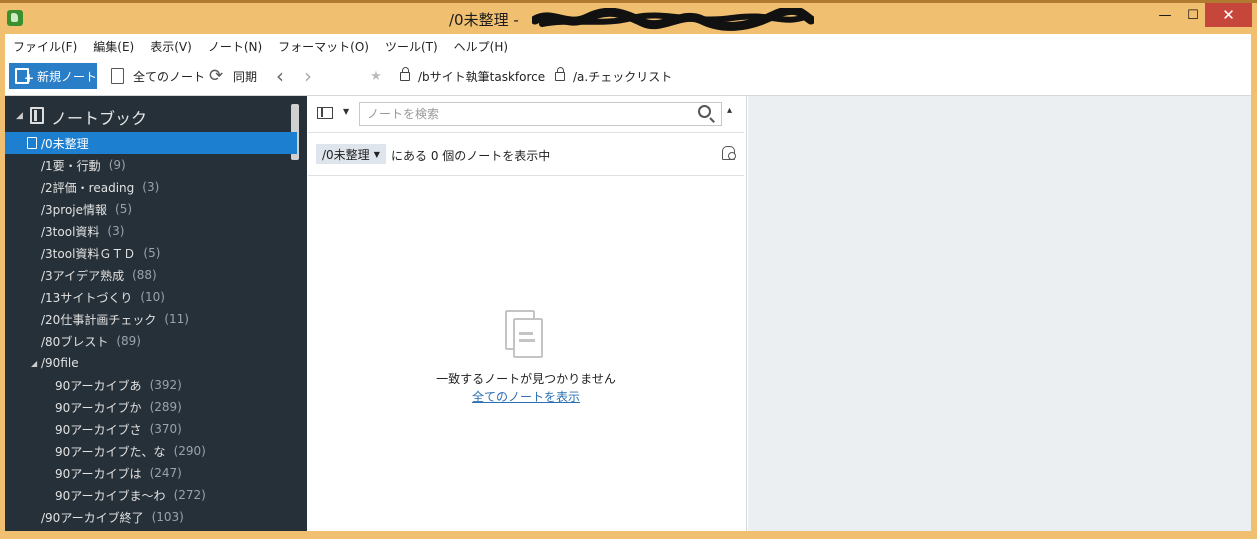  I want to click on view-options-button, so click(328, 113).